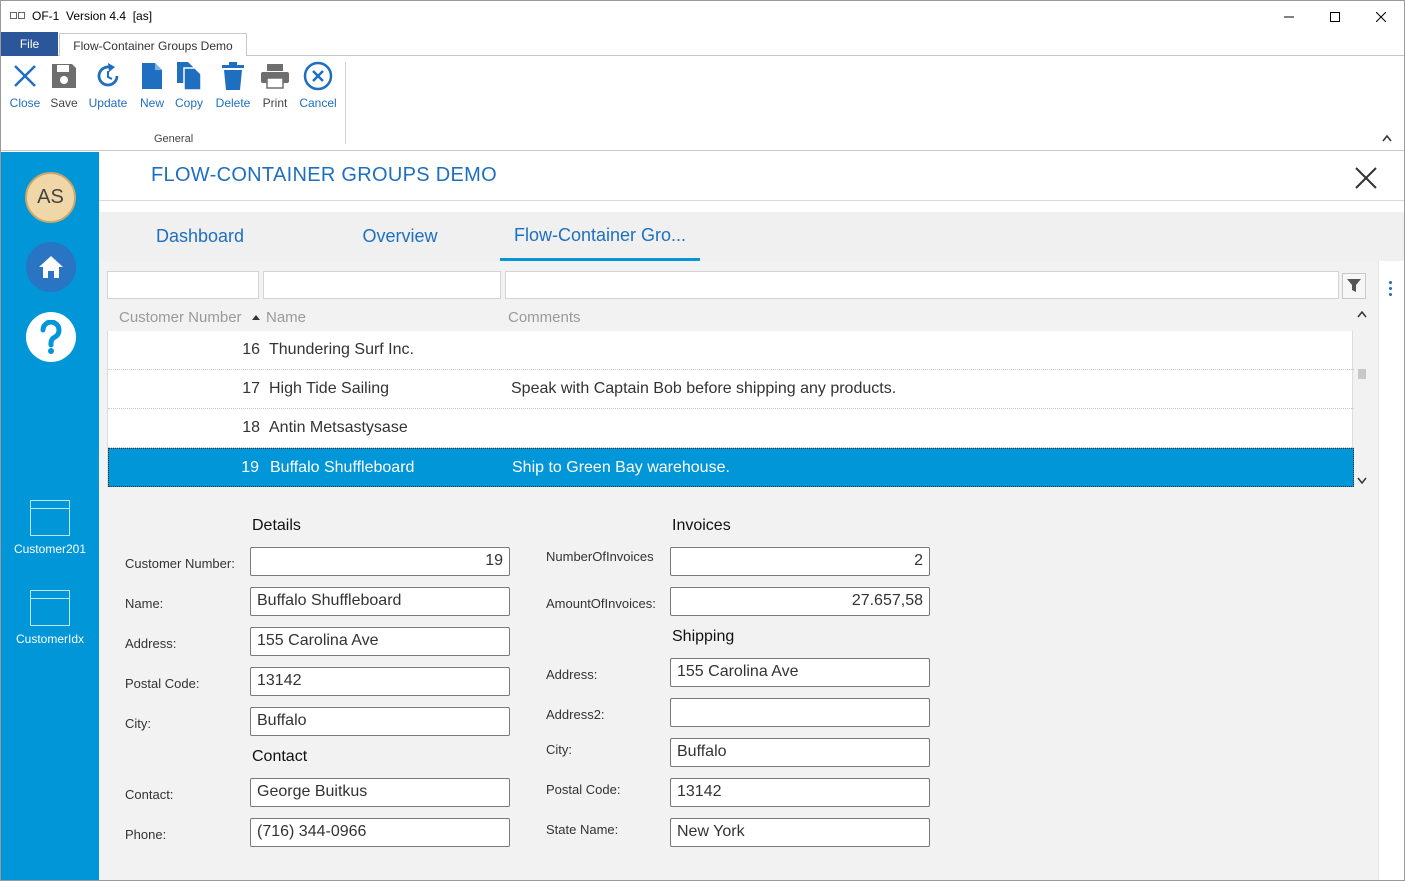  I want to click on cell-comments: Ship to Green Bay warehouse., so click(621, 467).